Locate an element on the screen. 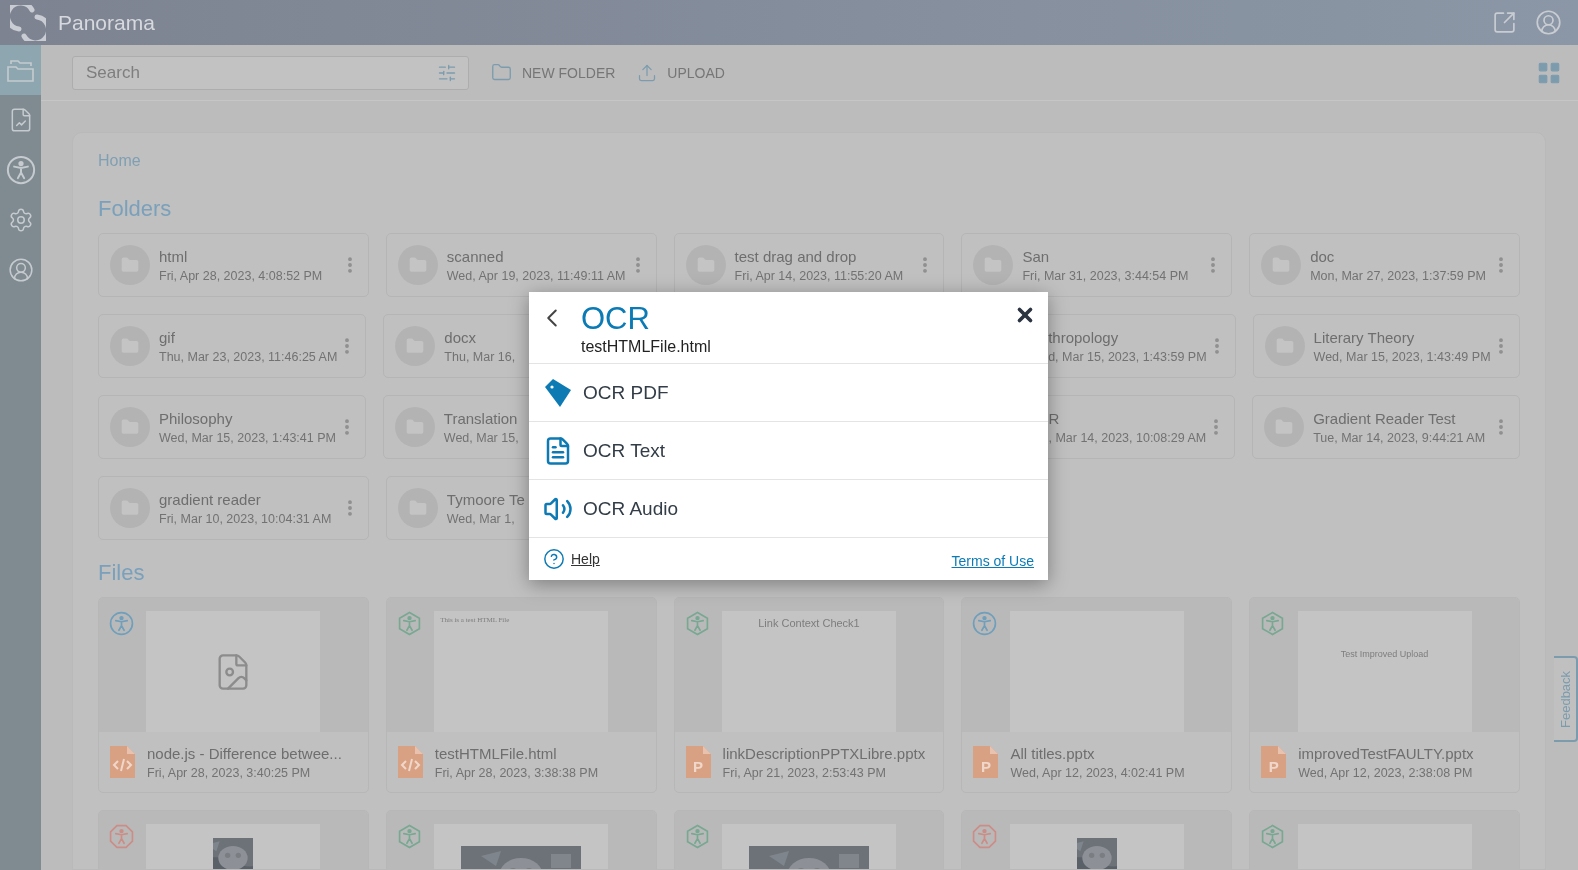 This screenshot has height=870, width=1578. file-card: P All titles.pptx Wed, Apr 12, 2023, 4:02:41 PM is located at coordinates (1097, 695).